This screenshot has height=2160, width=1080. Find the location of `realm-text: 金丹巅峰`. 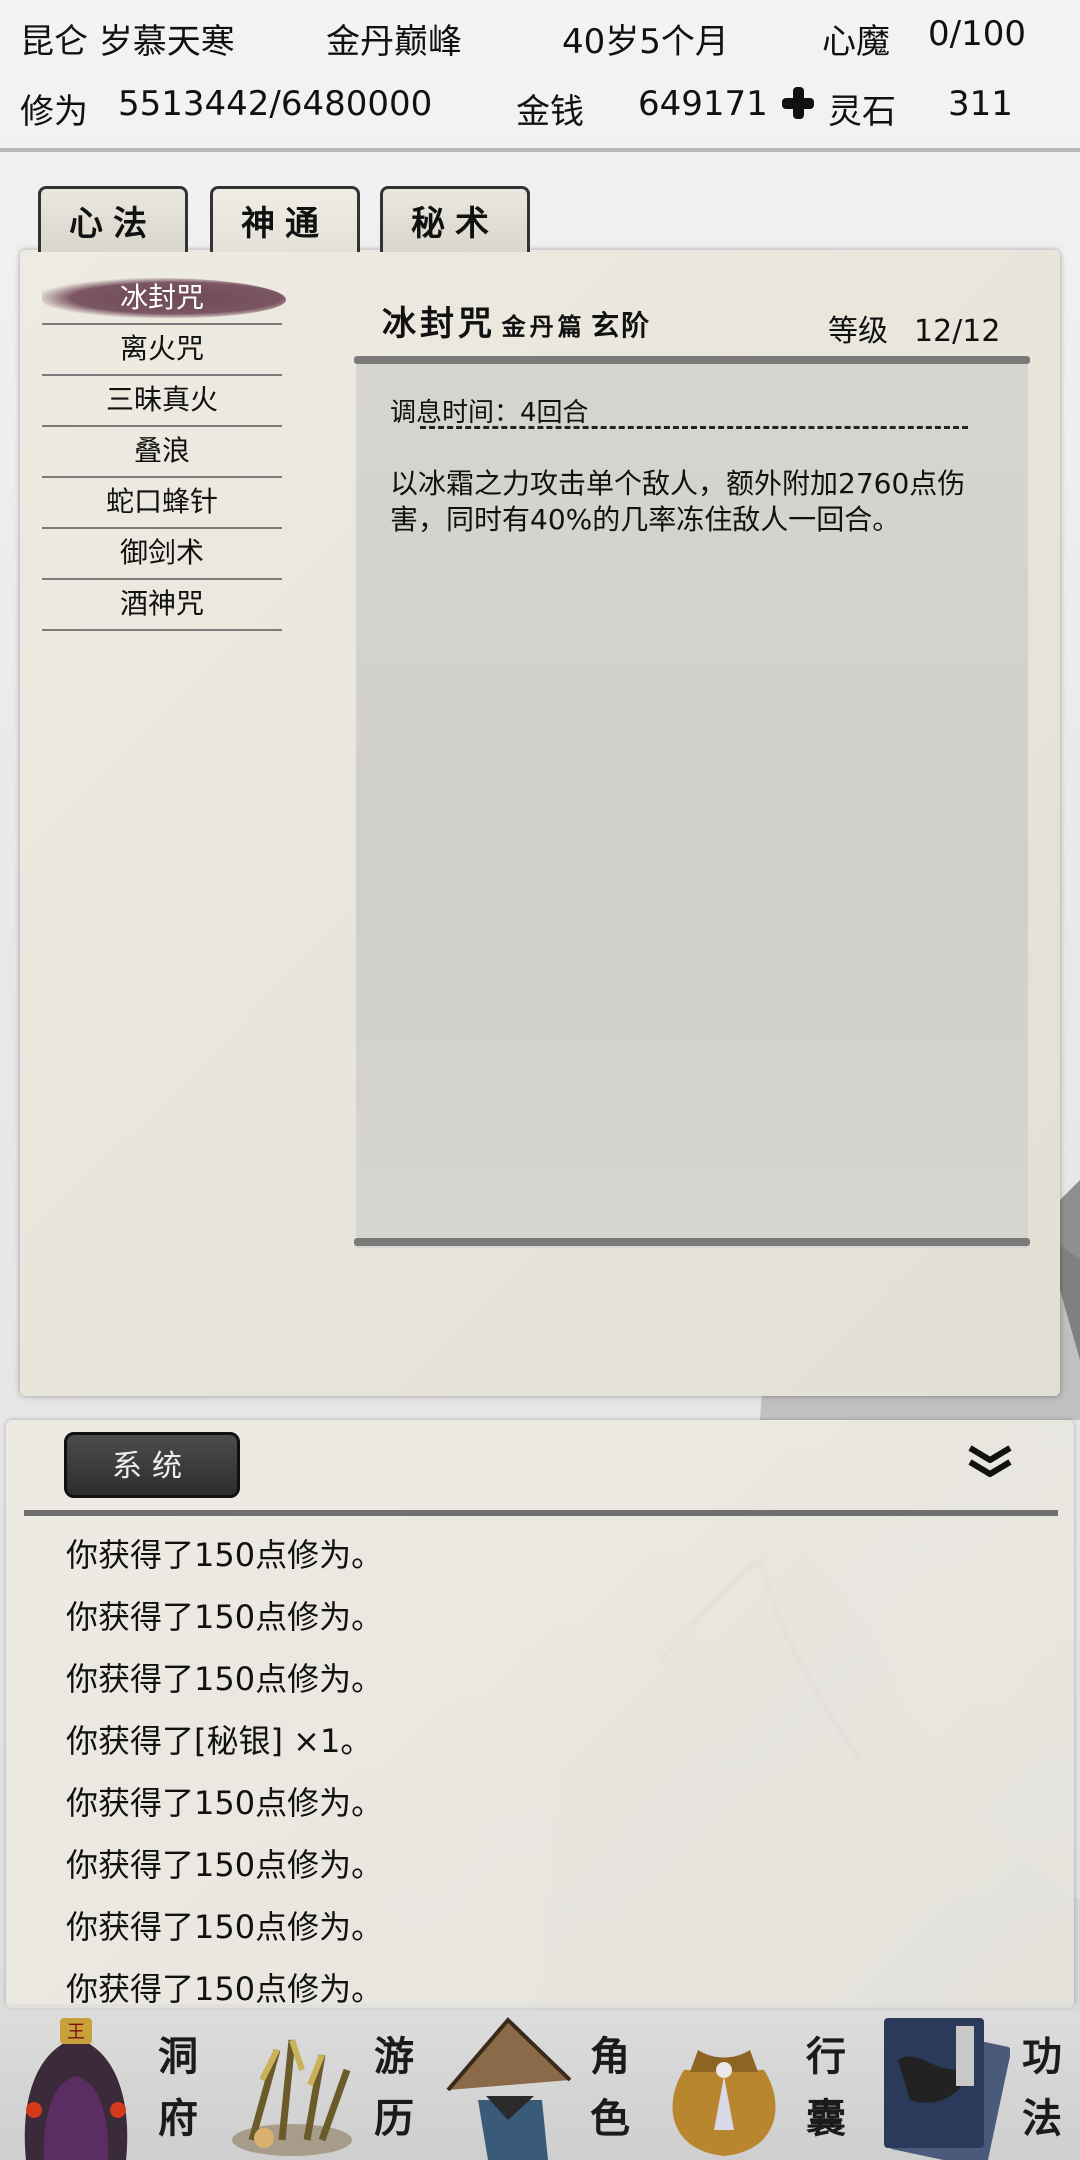

realm-text: 金丹巅峰 is located at coordinates (394, 42).